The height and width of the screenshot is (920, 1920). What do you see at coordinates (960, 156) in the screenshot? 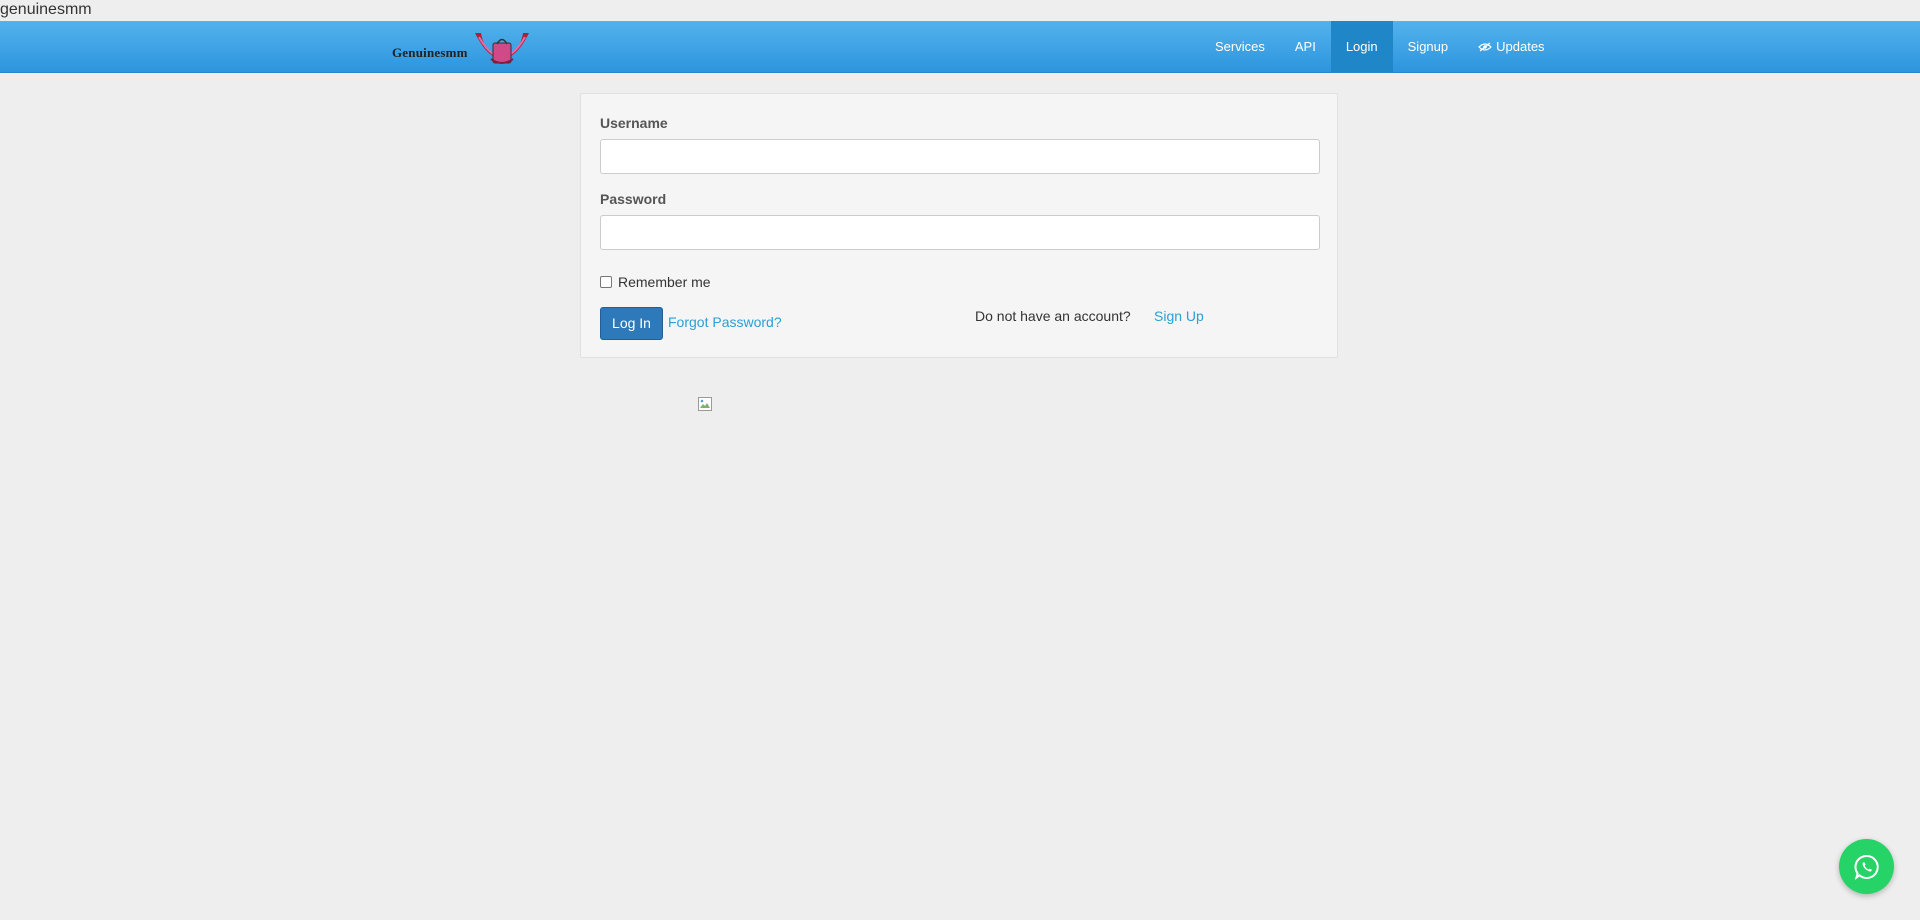
I see `username-input` at bounding box center [960, 156].